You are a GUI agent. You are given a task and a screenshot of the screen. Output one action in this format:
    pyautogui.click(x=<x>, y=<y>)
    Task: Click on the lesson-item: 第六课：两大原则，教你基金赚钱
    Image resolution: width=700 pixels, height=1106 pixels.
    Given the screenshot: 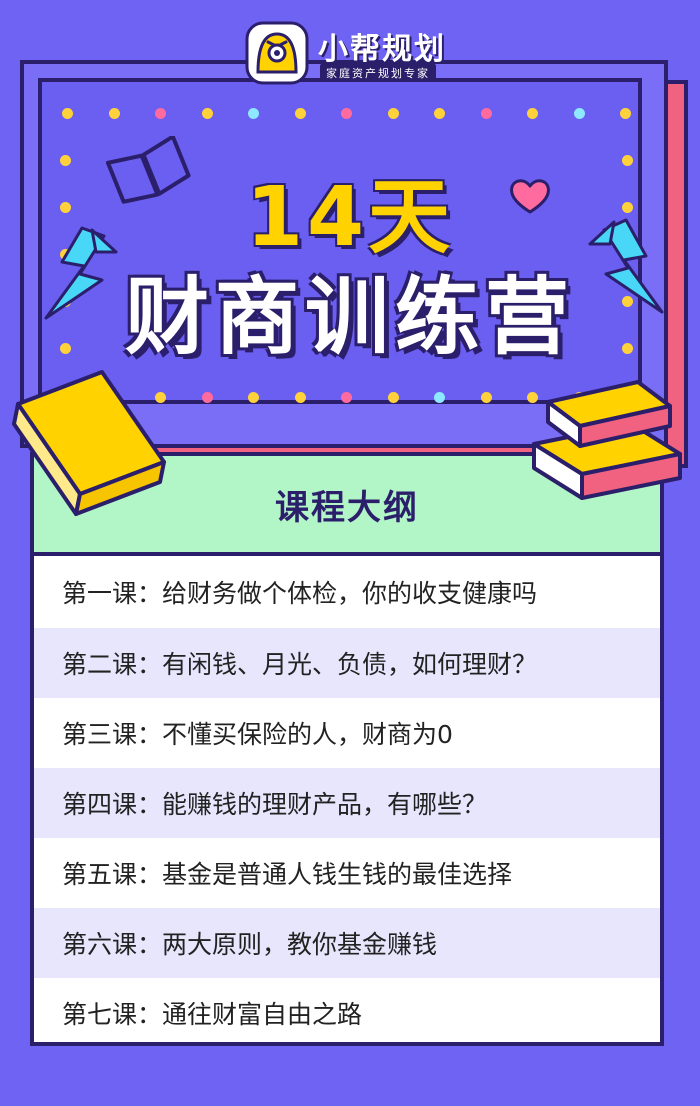 What is the action you would take?
    pyautogui.click(x=347, y=943)
    